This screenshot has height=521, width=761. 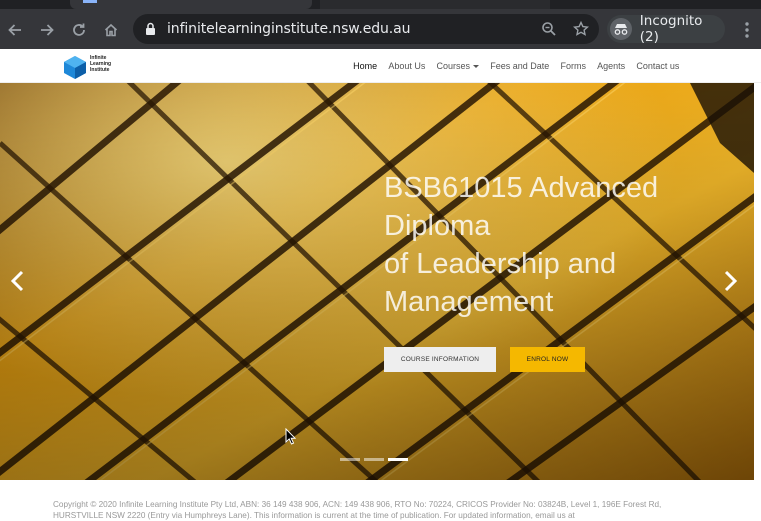 What do you see at coordinates (671, 29) in the screenshot?
I see `incognito-label: Incognito (2)` at bounding box center [671, 29].